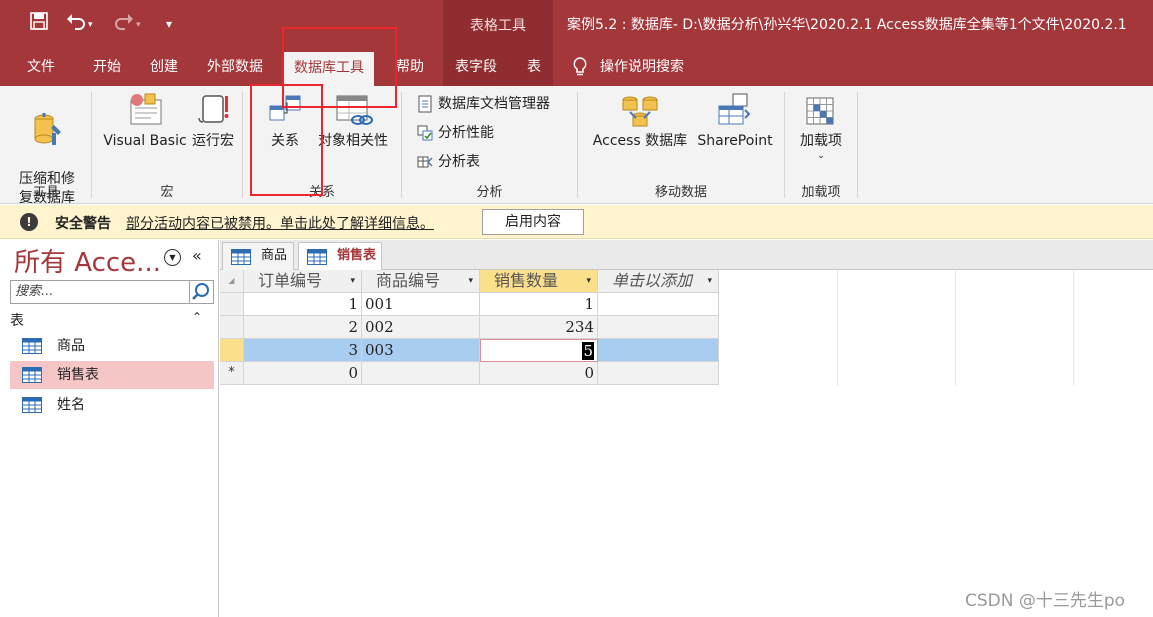 The height and width of the screenshot is (617, 1153). What do you see at coordinates (145, 121) in the screenshot?
I see `visual-basic-button: Visual Basic` at bounding box center [145, 121].